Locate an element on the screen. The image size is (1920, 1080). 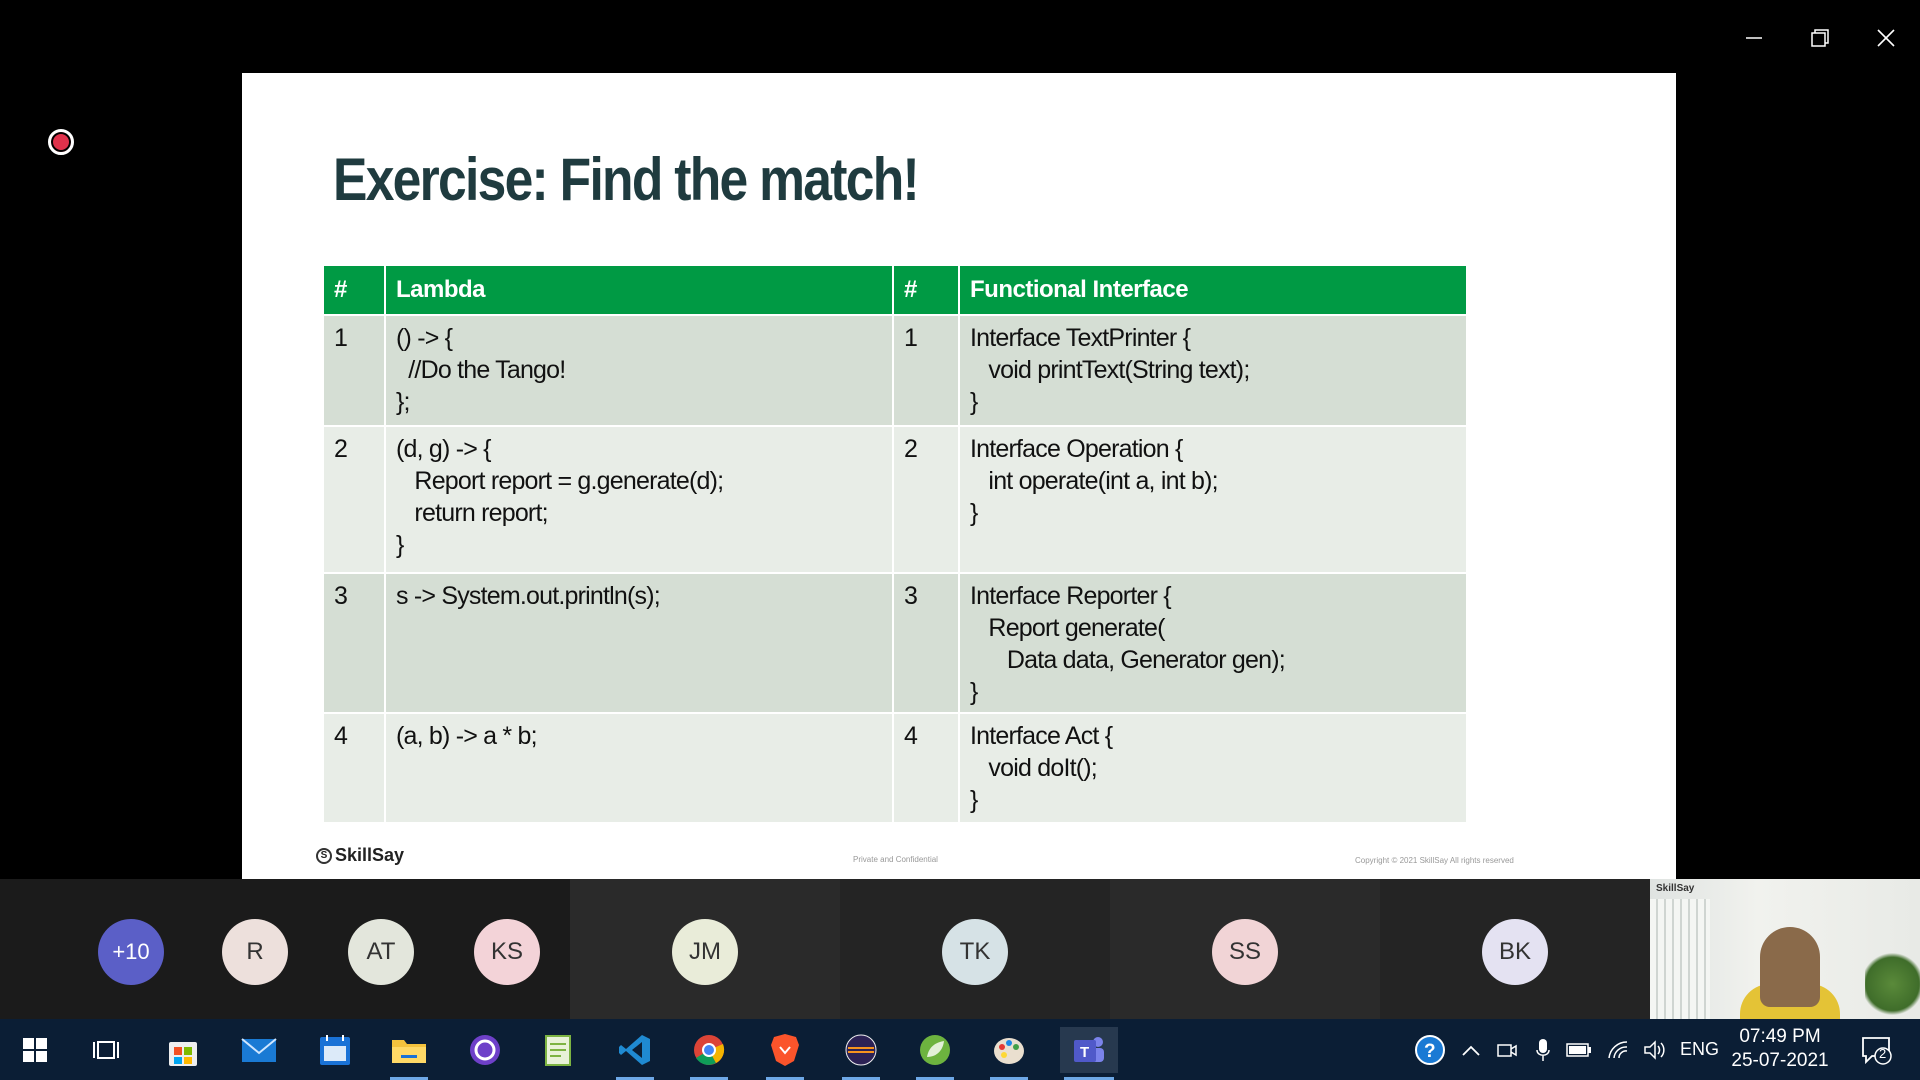
close-button is located at coordinates (1886, 38).